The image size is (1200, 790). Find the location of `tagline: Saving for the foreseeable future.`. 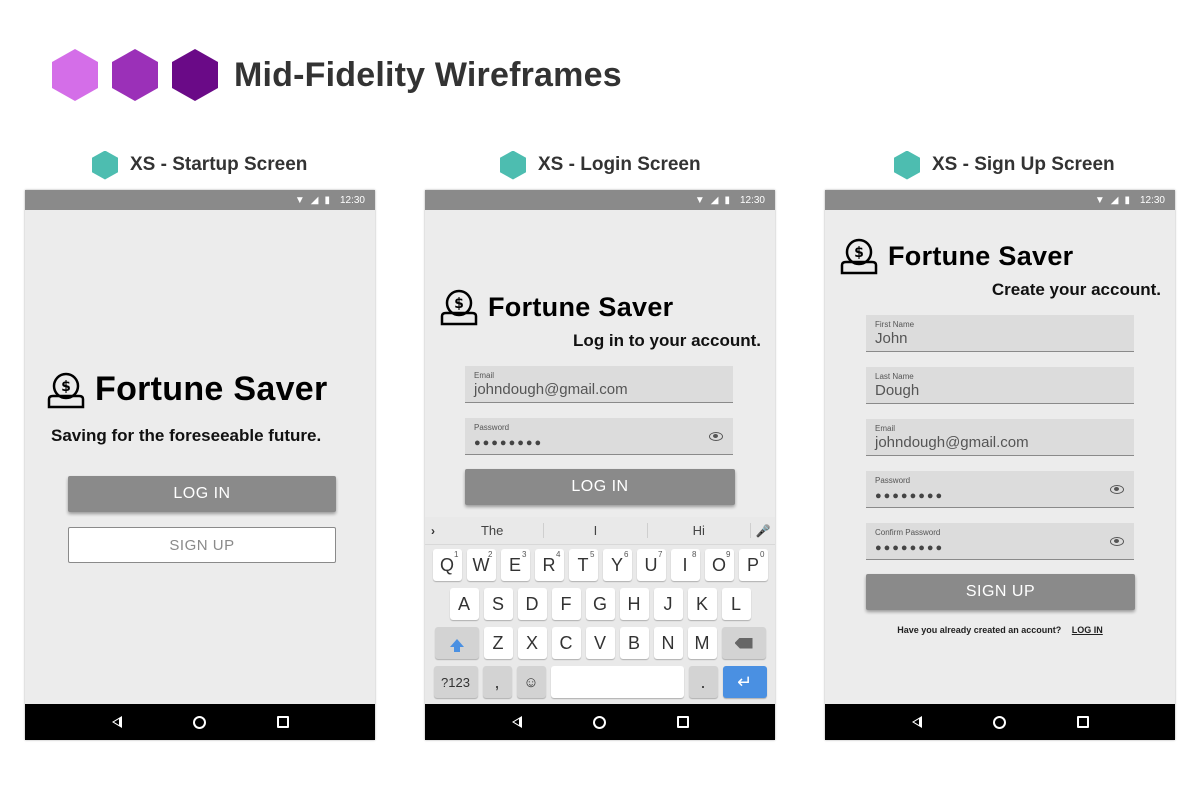

tagline: Saving for the foreseeable future. is located at coordinates (186, 435).